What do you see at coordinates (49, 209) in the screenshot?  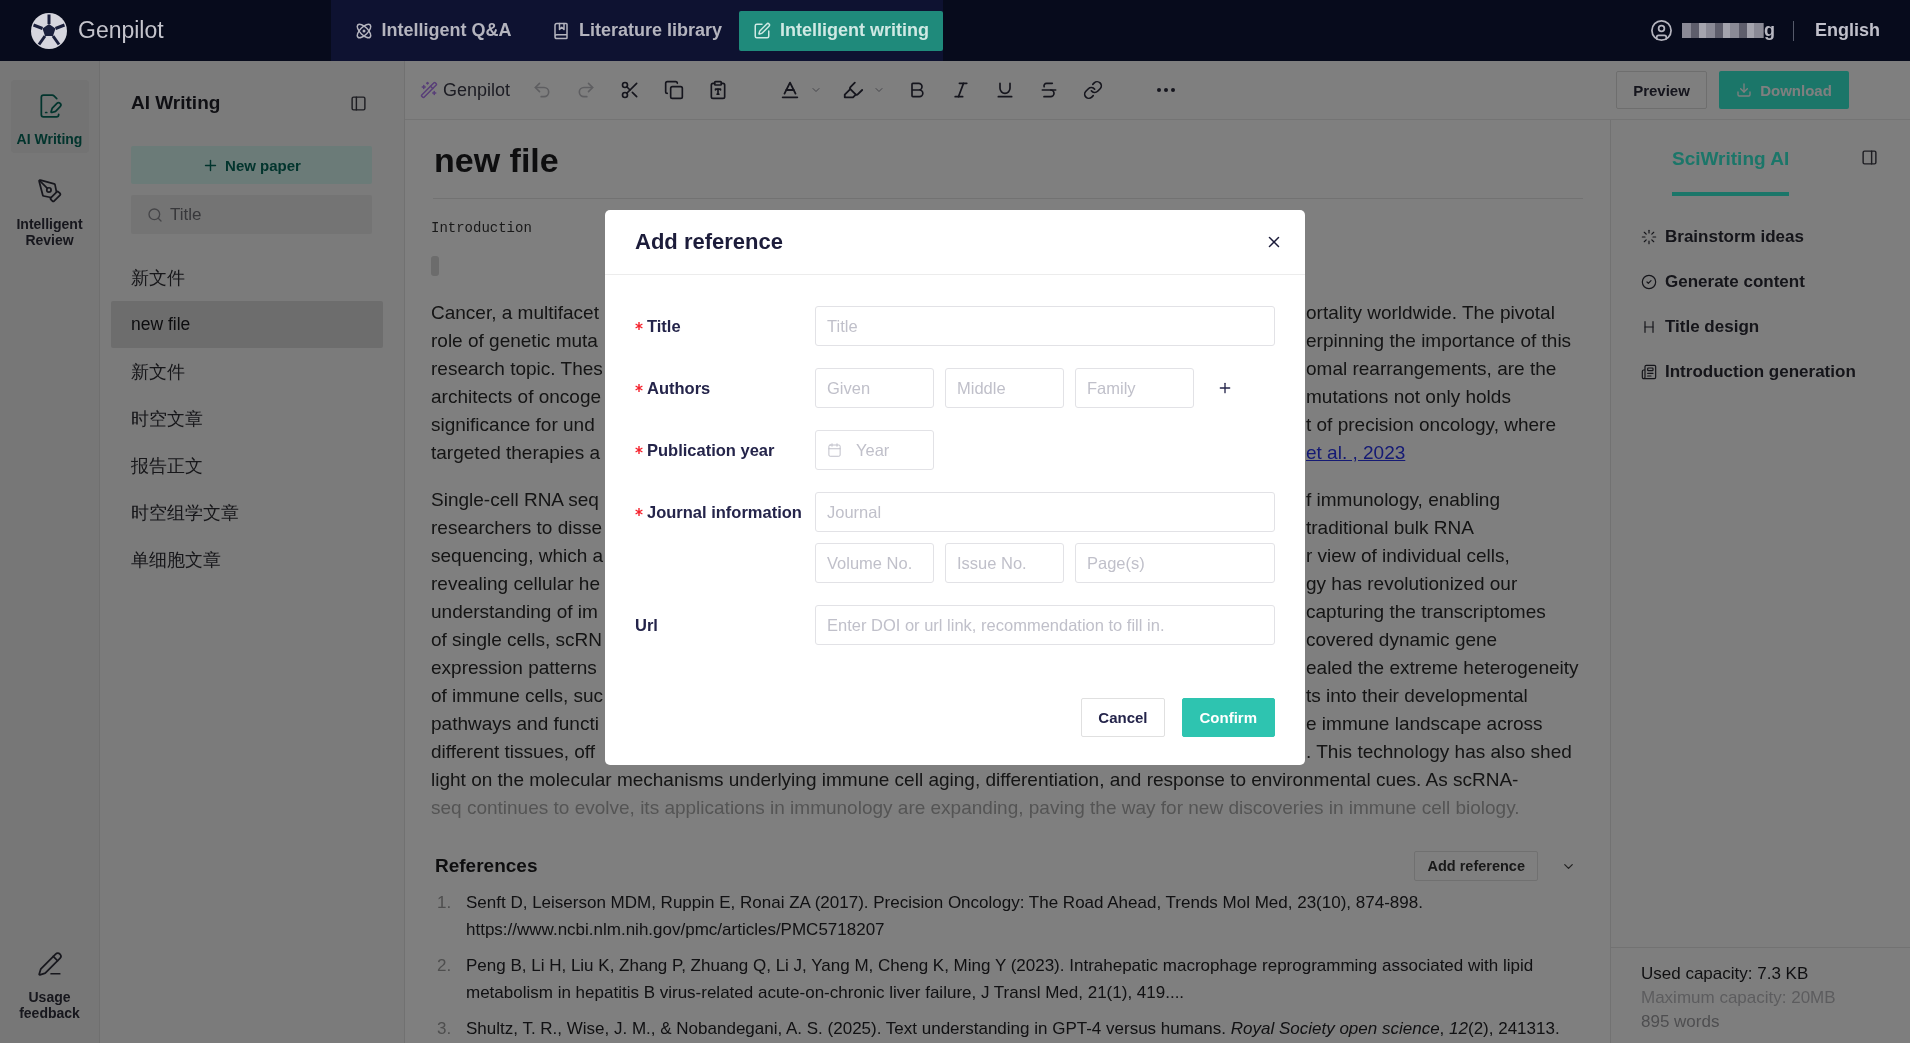 I see `rail-item: Intelligent Review` at bounding box center [49, 209].